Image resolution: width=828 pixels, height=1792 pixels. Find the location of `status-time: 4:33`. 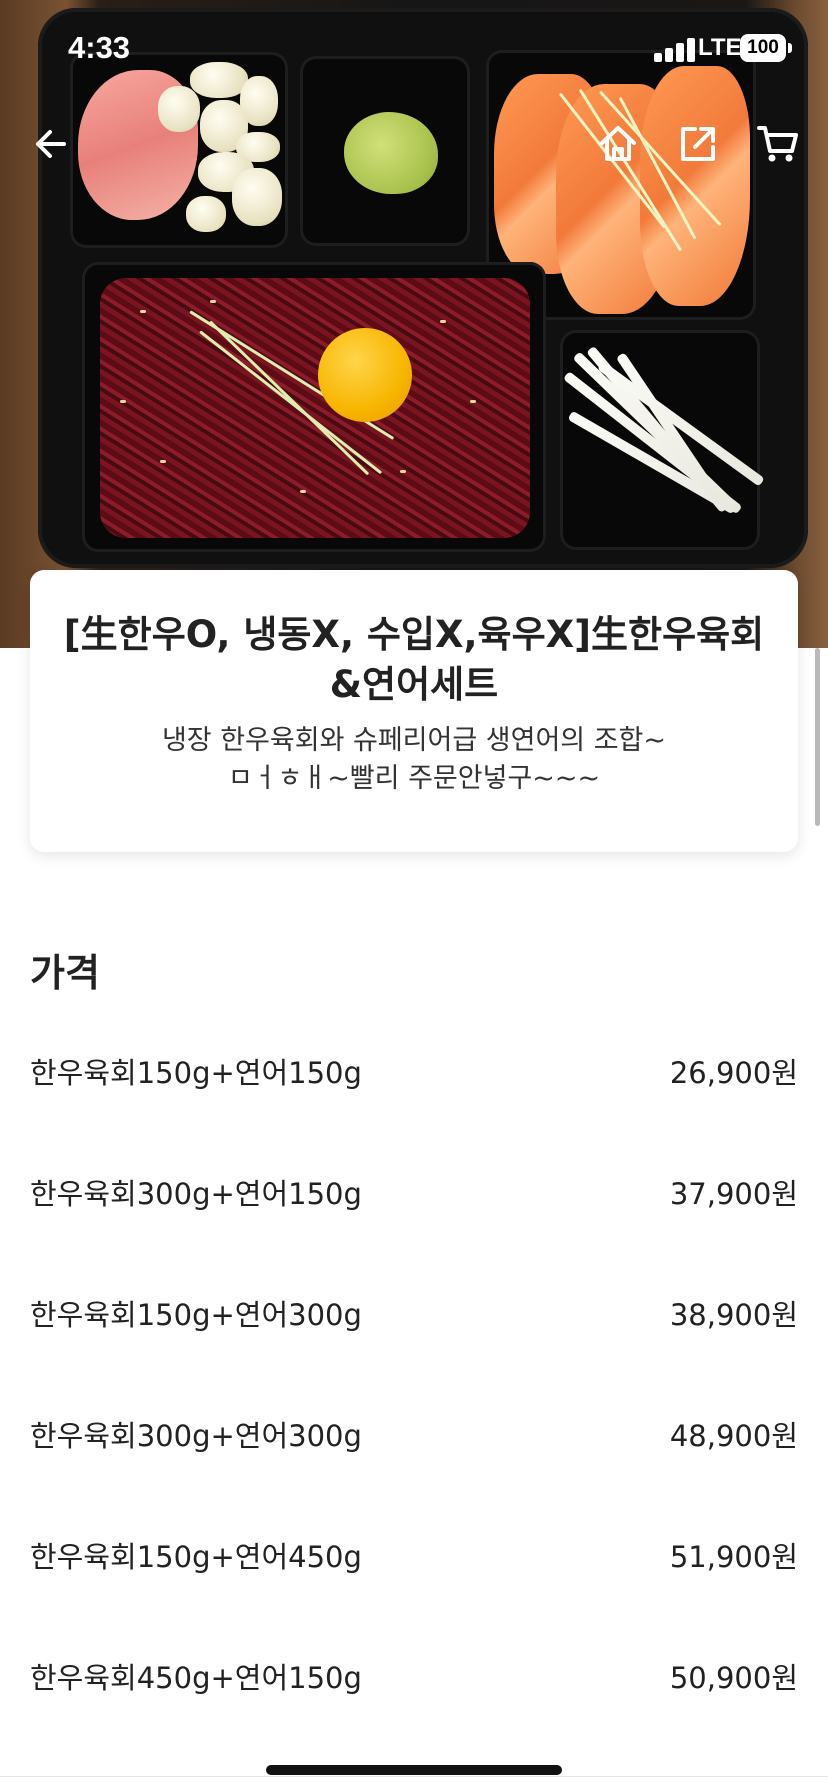

status-time: 4:33 is located at coordinates (99, 47).